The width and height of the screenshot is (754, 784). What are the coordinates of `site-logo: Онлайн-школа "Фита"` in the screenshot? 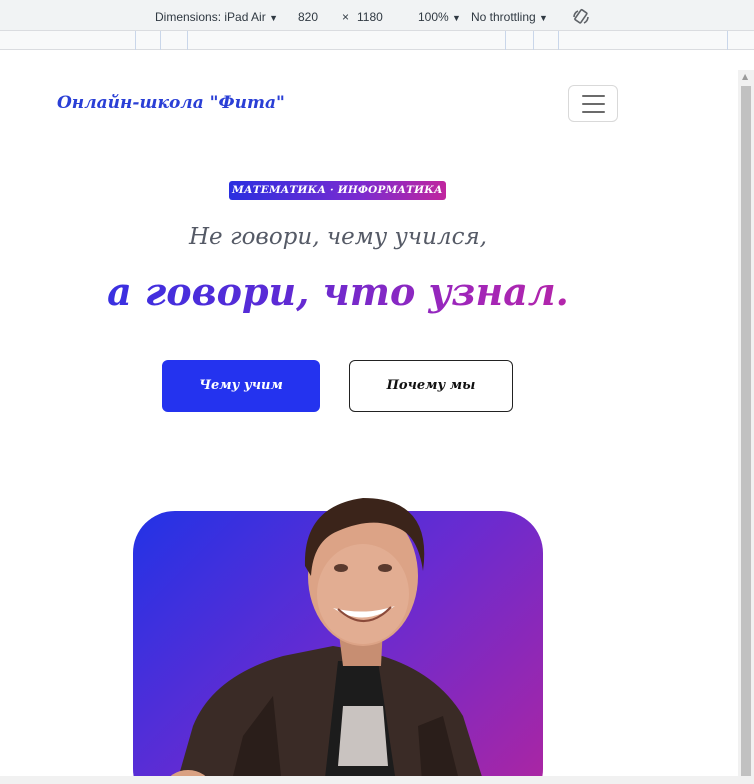 It's located at (171, 103).